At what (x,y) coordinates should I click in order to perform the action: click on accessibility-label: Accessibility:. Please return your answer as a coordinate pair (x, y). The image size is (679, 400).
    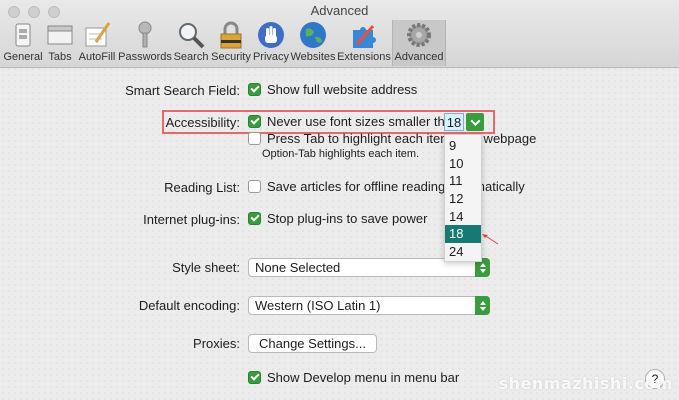
    Looking at the image, I should click on (202, 122).